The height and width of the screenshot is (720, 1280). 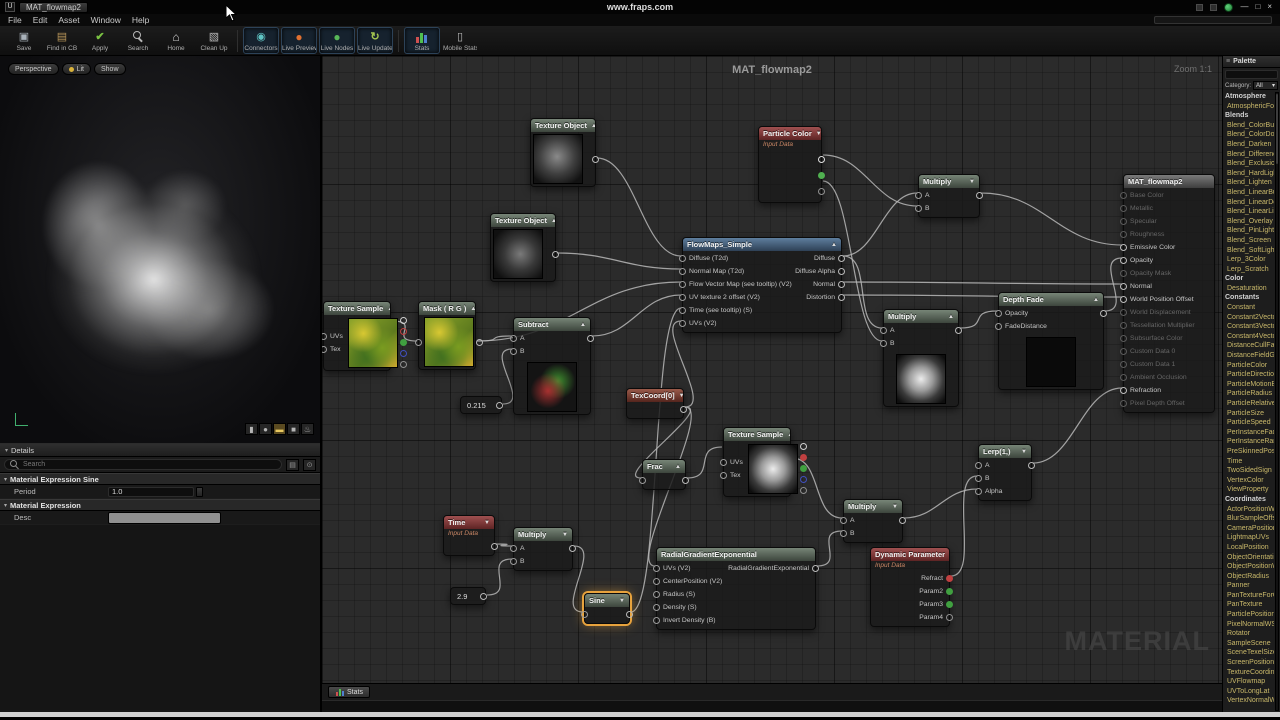 What do you see at coordinates (481, 405) in the screenshot?
I see `node-constant-0215: 0.215` at bounding box center [481, 405].